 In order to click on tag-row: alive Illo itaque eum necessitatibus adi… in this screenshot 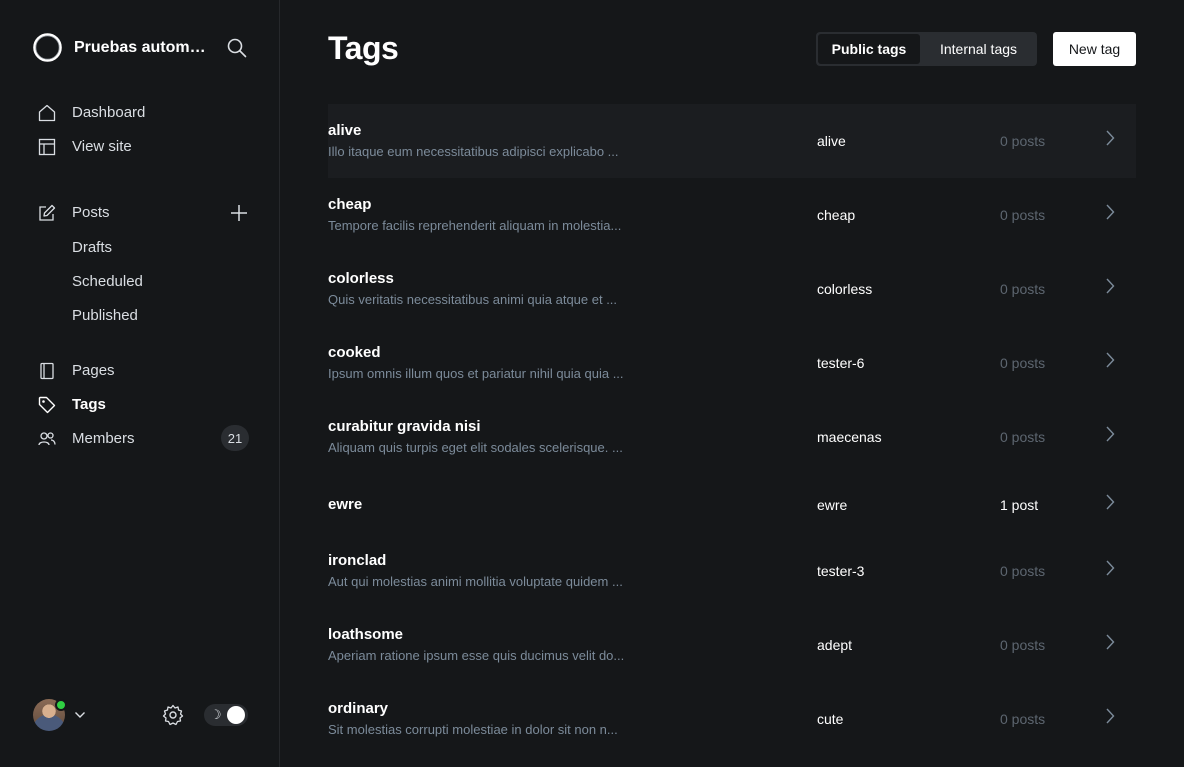, I will do `click(732, 141)`.